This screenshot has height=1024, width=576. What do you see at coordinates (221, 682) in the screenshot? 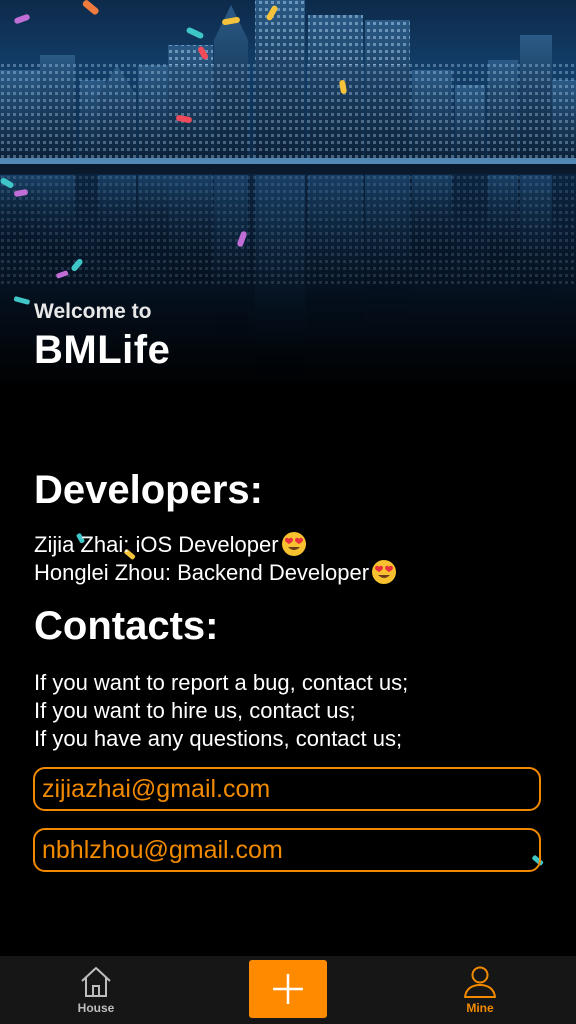
I see `contact-text-line: If you want to report a bug, contact us;` at bounding box center [221, 682].